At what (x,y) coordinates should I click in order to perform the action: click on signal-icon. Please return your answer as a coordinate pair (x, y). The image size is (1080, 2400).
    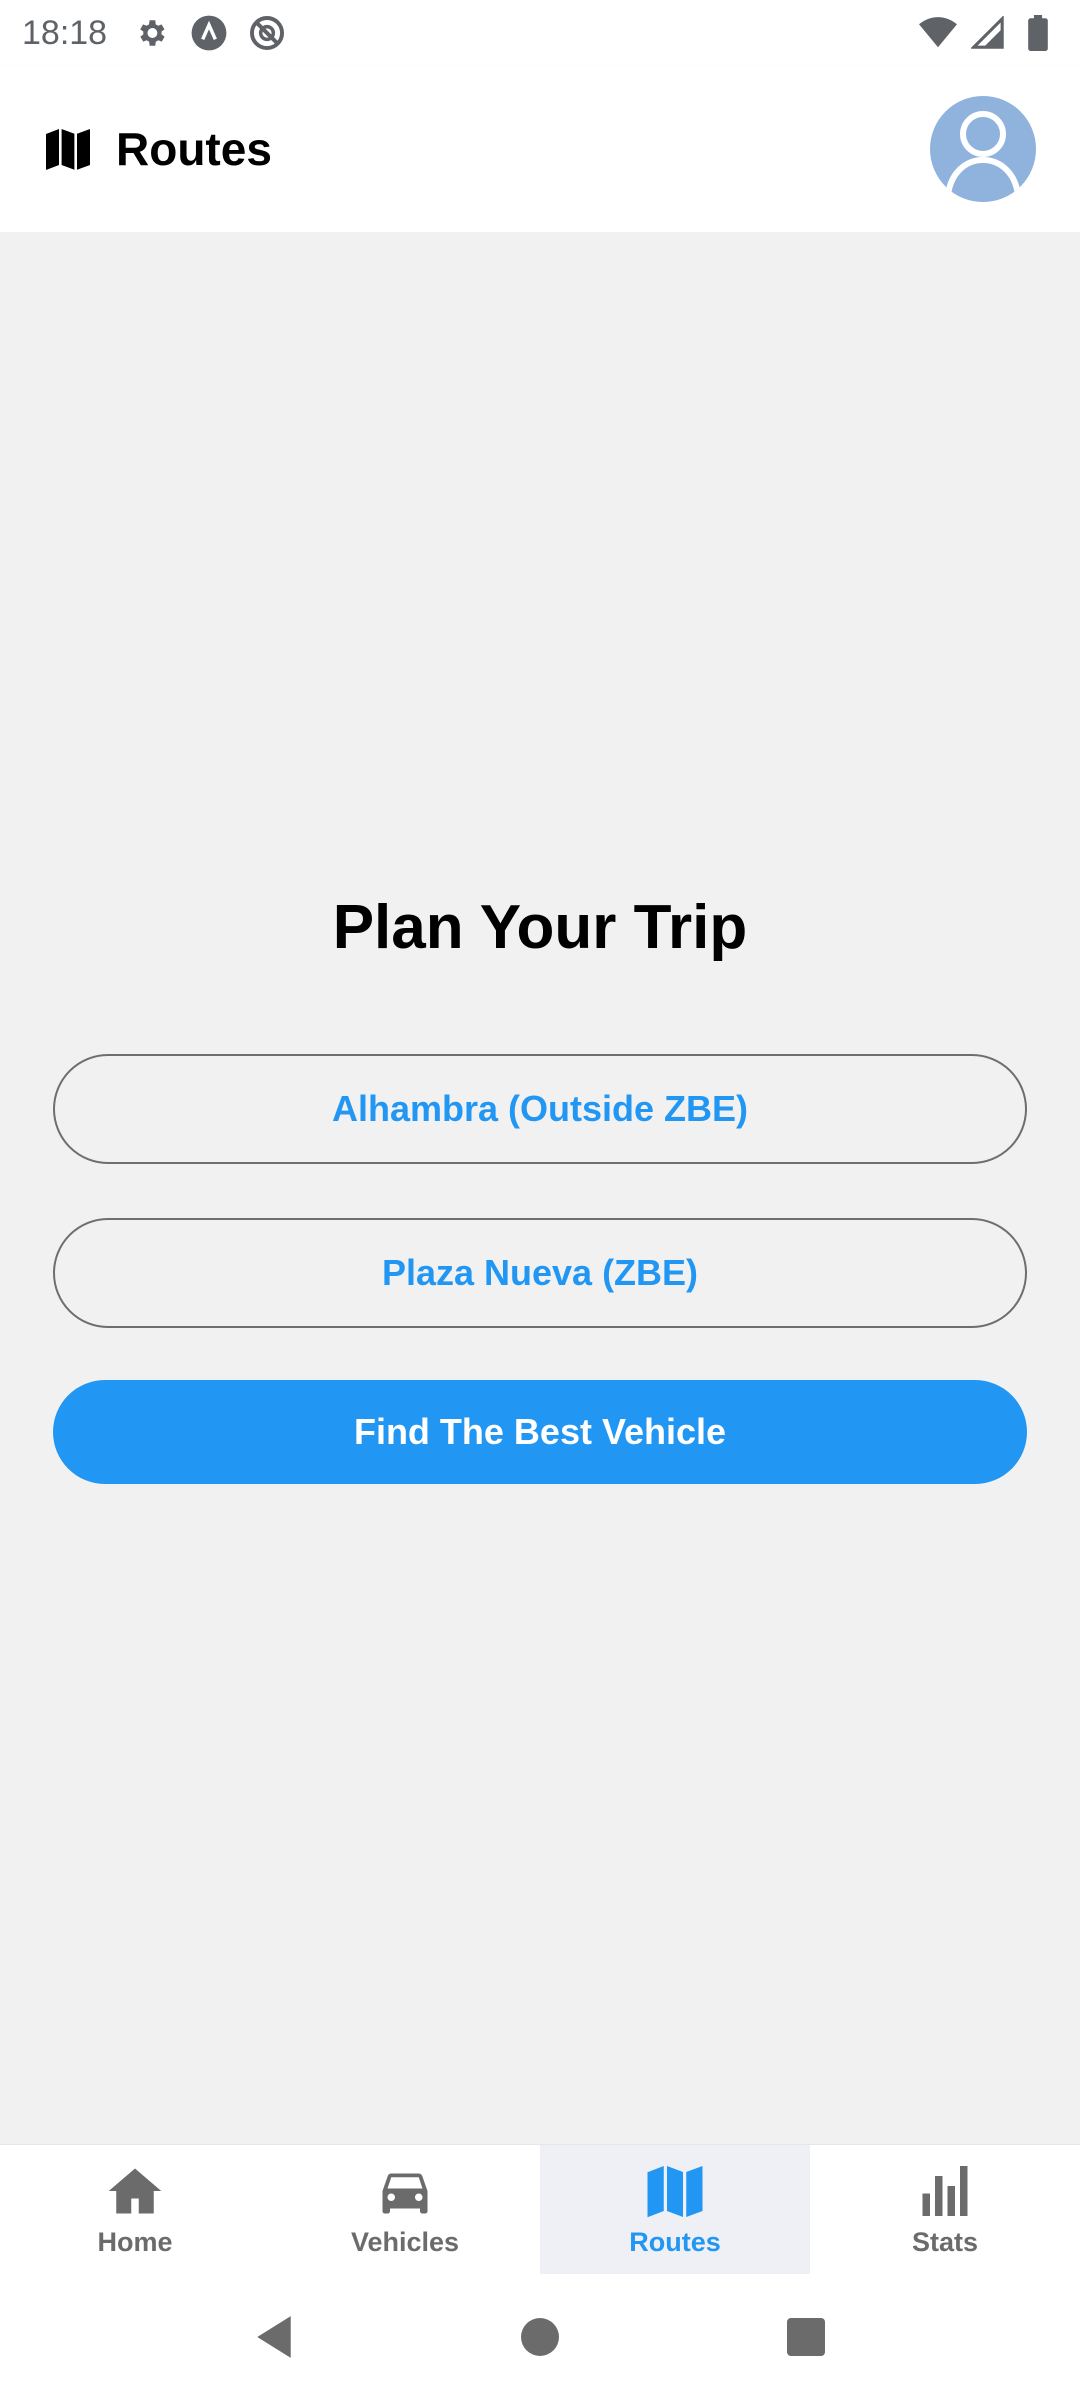
    Looking at the image, I should click on (988, 33).